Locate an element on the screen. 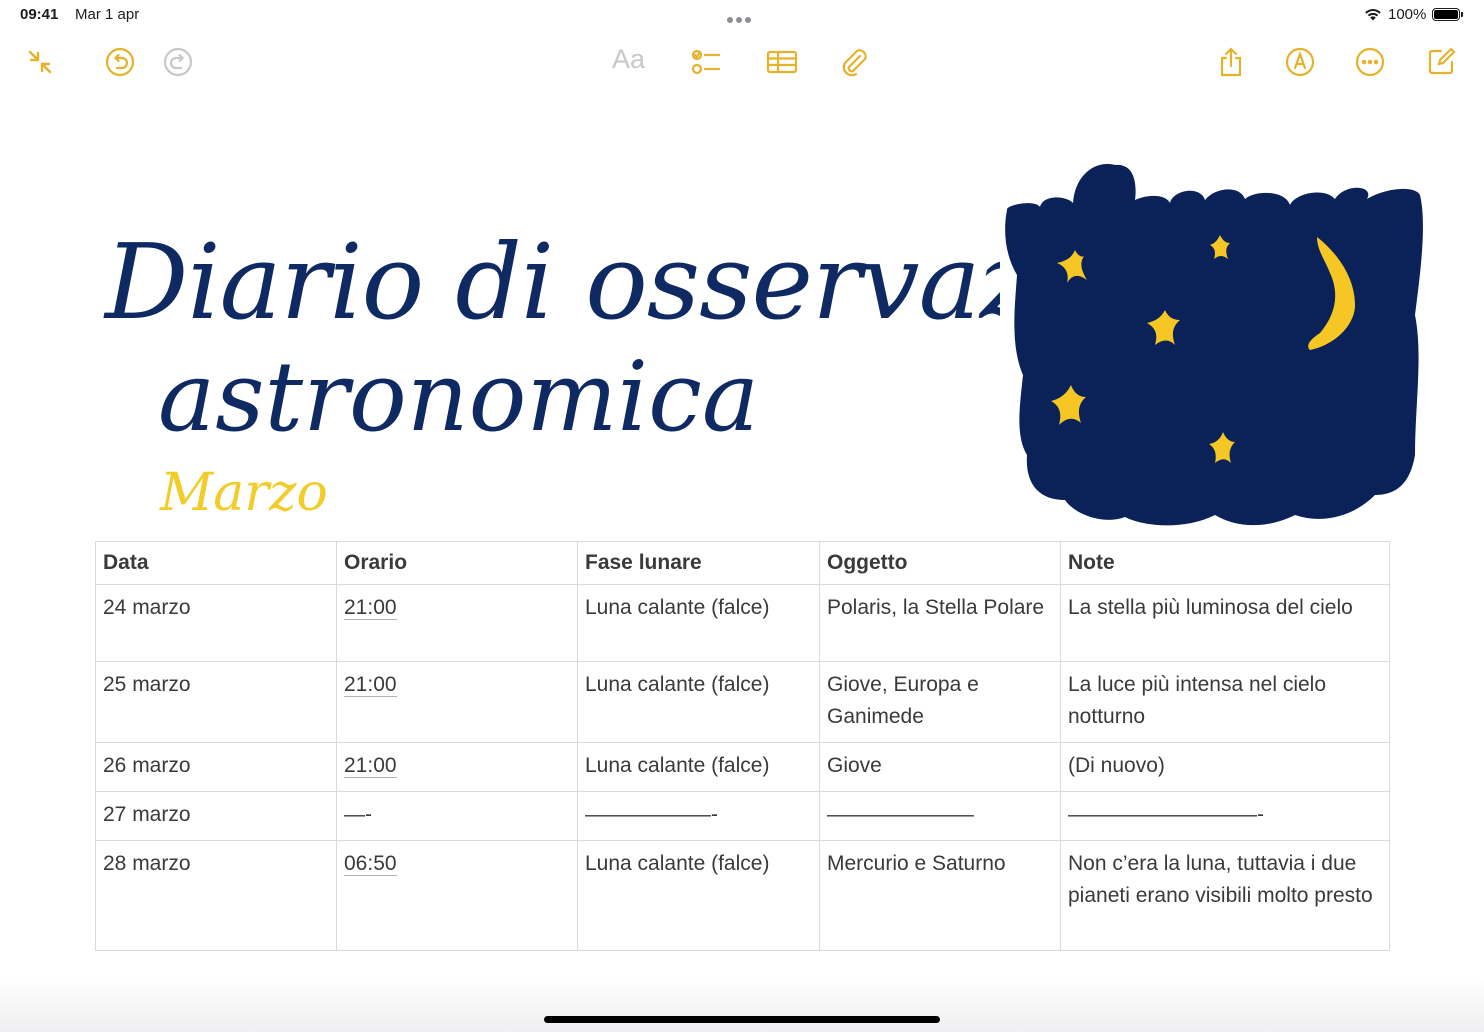  cell-notes: La stella più luminosa del cielo is located at coordinates (1225, 623).